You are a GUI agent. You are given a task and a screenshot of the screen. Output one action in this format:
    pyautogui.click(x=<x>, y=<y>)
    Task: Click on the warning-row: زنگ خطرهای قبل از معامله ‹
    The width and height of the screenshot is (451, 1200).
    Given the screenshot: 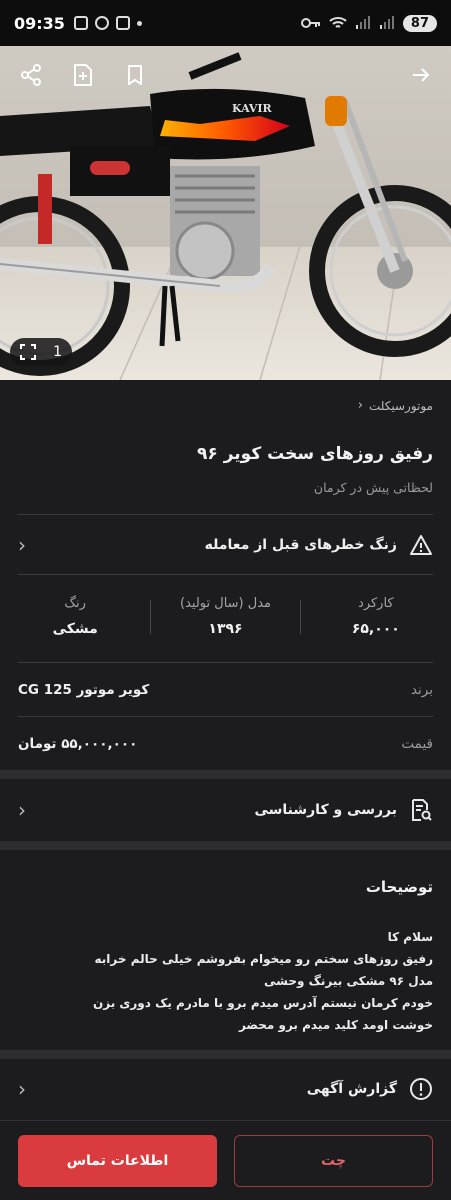 What is the action you would take?
    pyautogui.click(x=225, y=545)
    